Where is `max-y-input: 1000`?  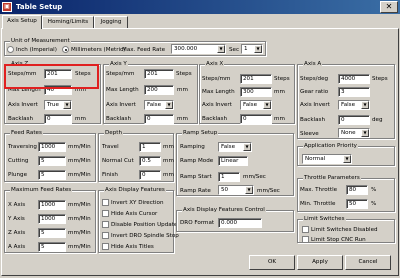
max-y-input: 1000 is located at coordinates (52, 219).